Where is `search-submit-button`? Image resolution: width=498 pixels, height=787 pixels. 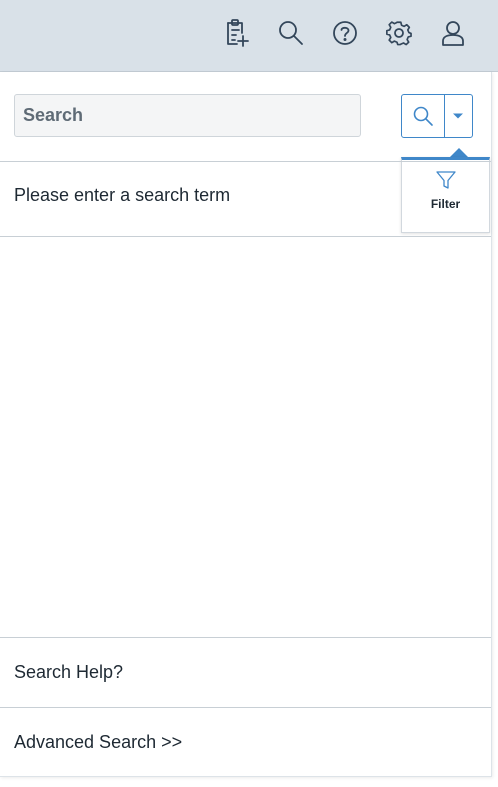 search-submit-button is located at coordinates (423, 116).